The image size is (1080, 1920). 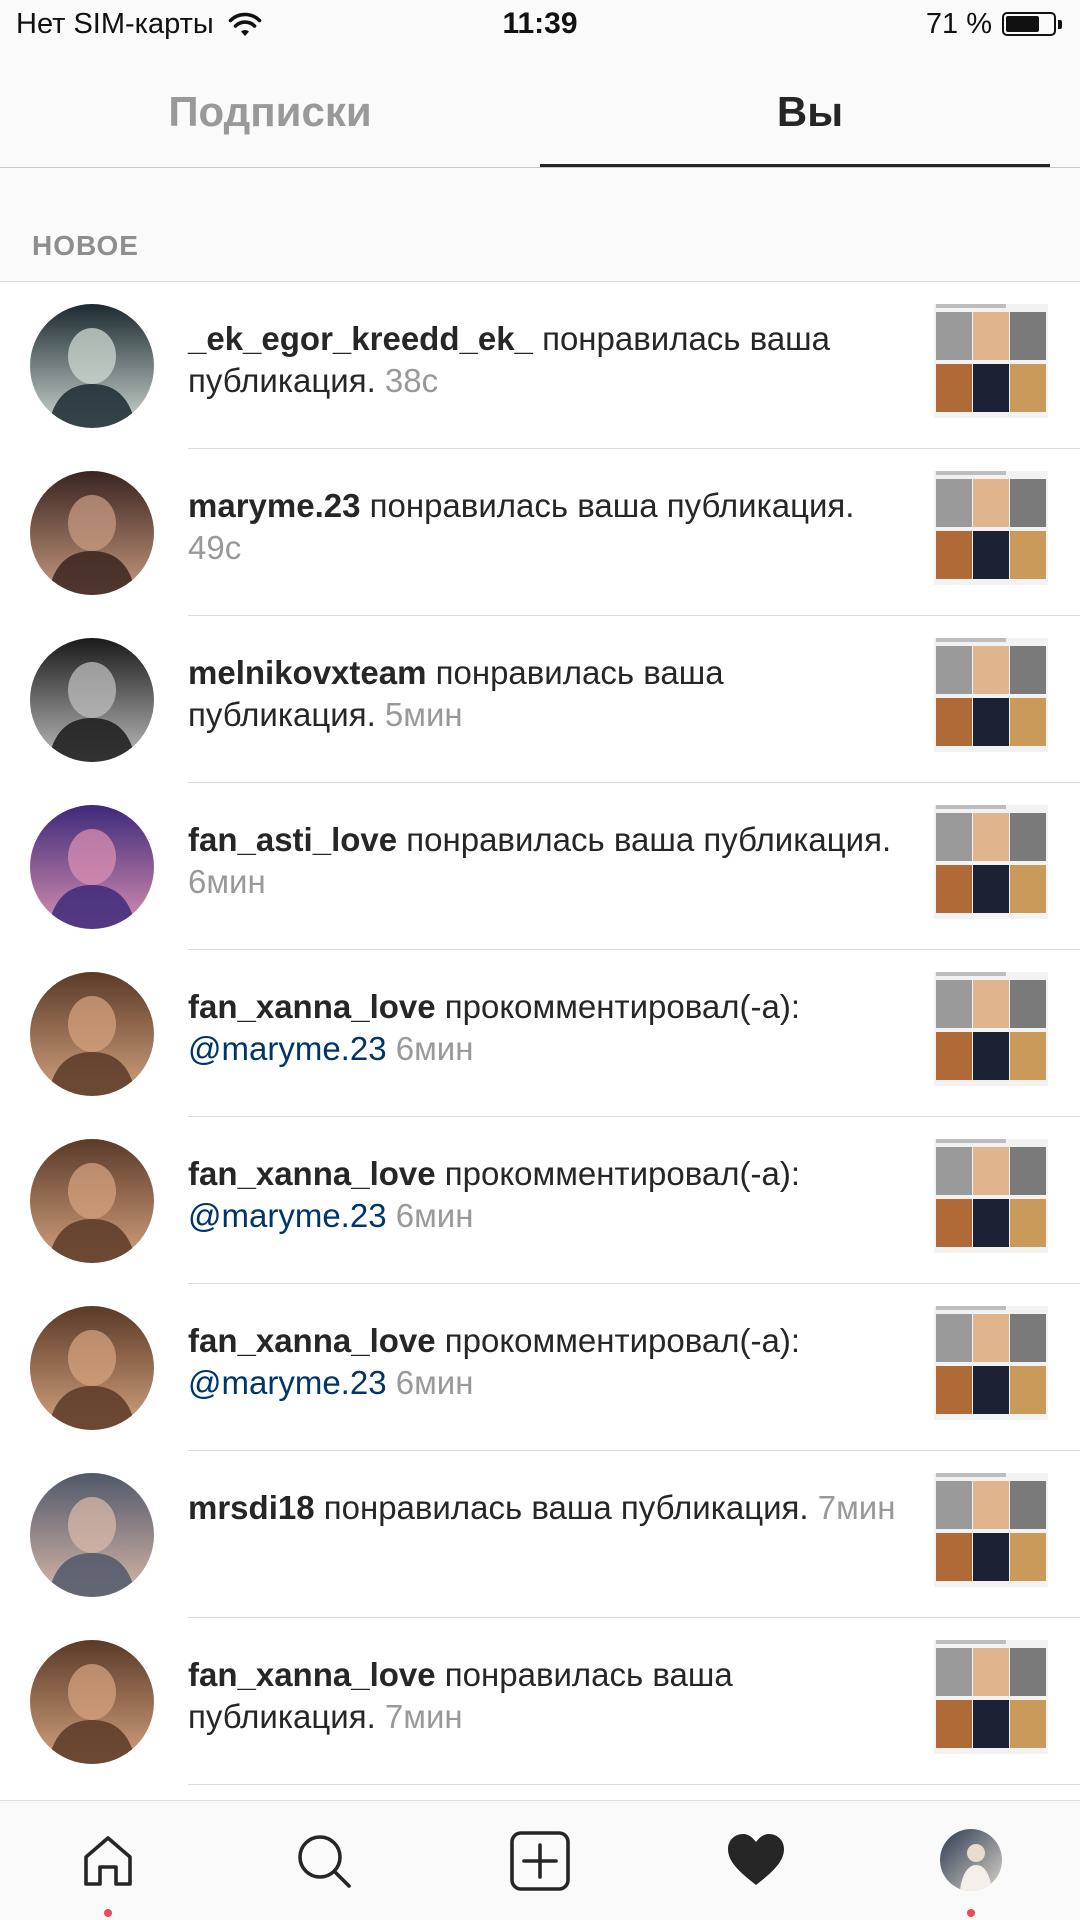 What do you see at coordinates (795, 165) in the screenshot?
I see `active-tab-indicator` at bounding box center [795, 165].